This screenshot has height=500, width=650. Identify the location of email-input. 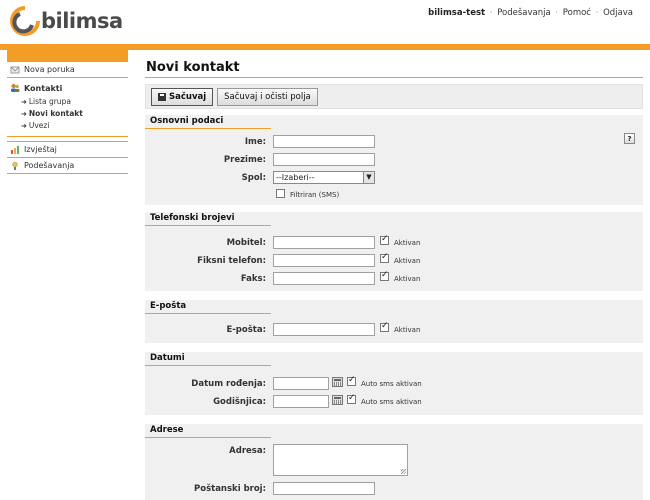
(324, 329).